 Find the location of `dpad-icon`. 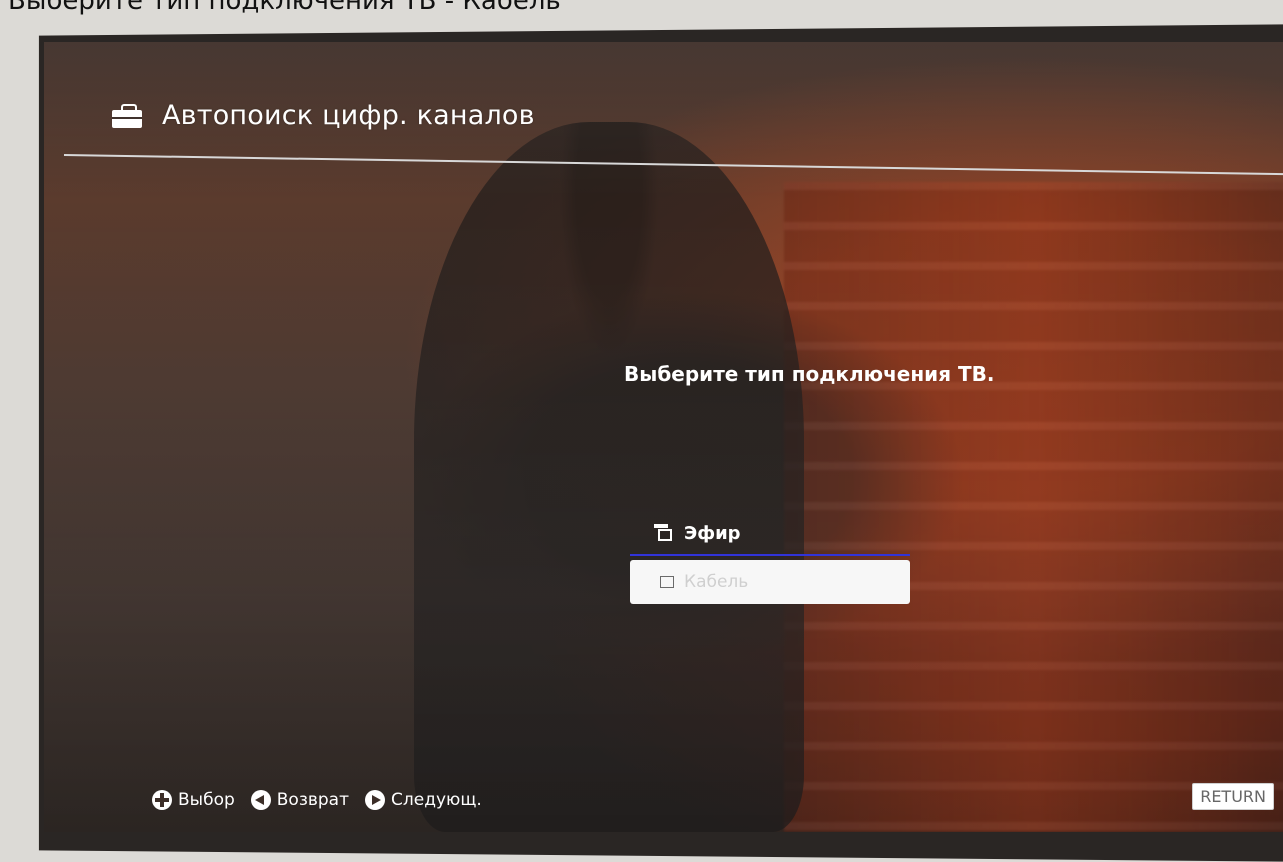

dpad-icon is located at coordinates (162, 800).